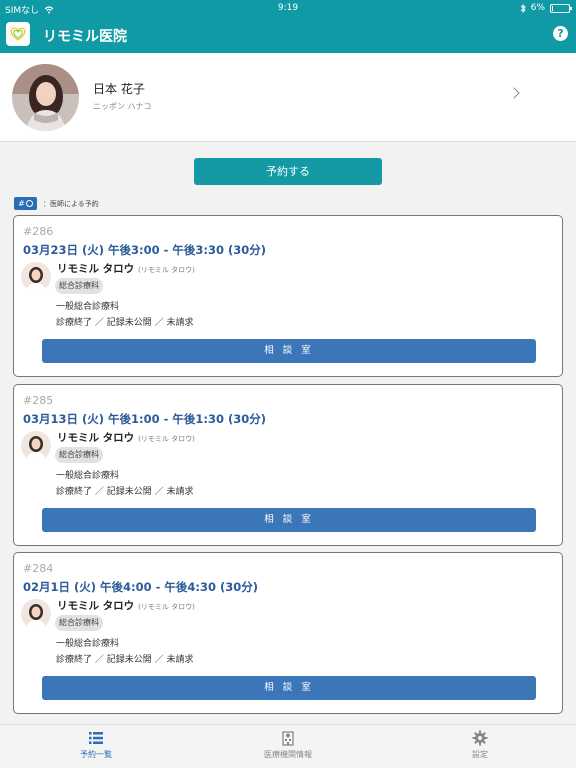 Image resolution: width=576 pixels, height=768 pixels. What do you see at coordinates (29, 203) in the screenshot?
I see `circle-icon` at bounding box center [29, 203].